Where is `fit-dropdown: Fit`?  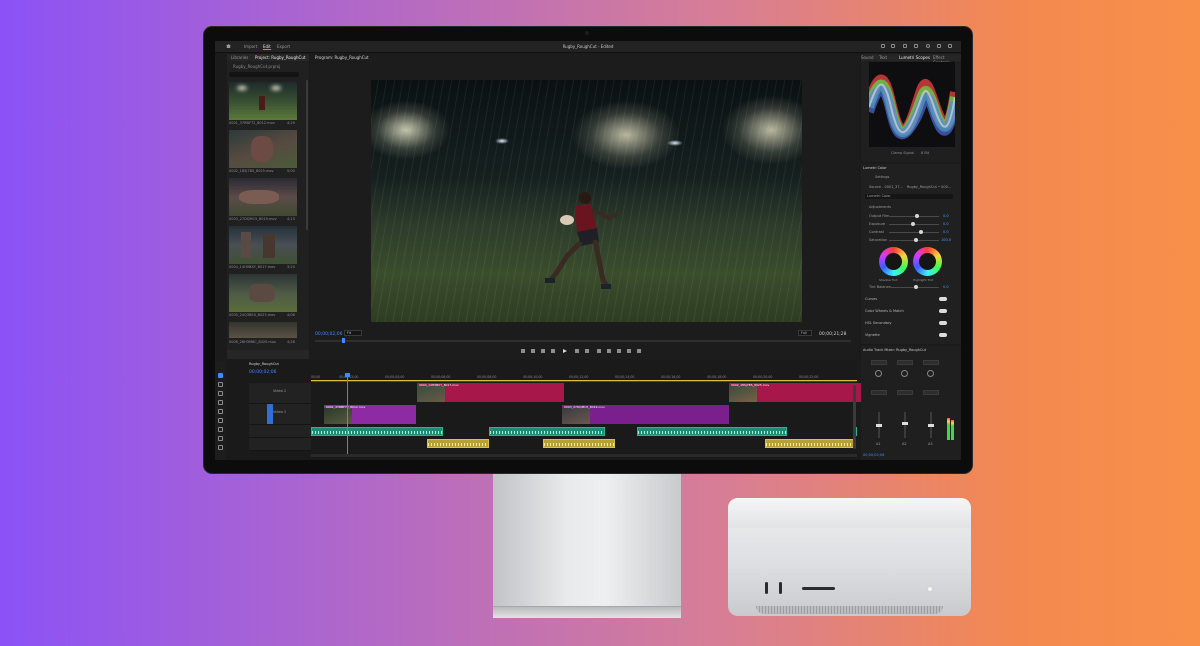 fit-dropdown: Fit is located at coordinates (353, 333).